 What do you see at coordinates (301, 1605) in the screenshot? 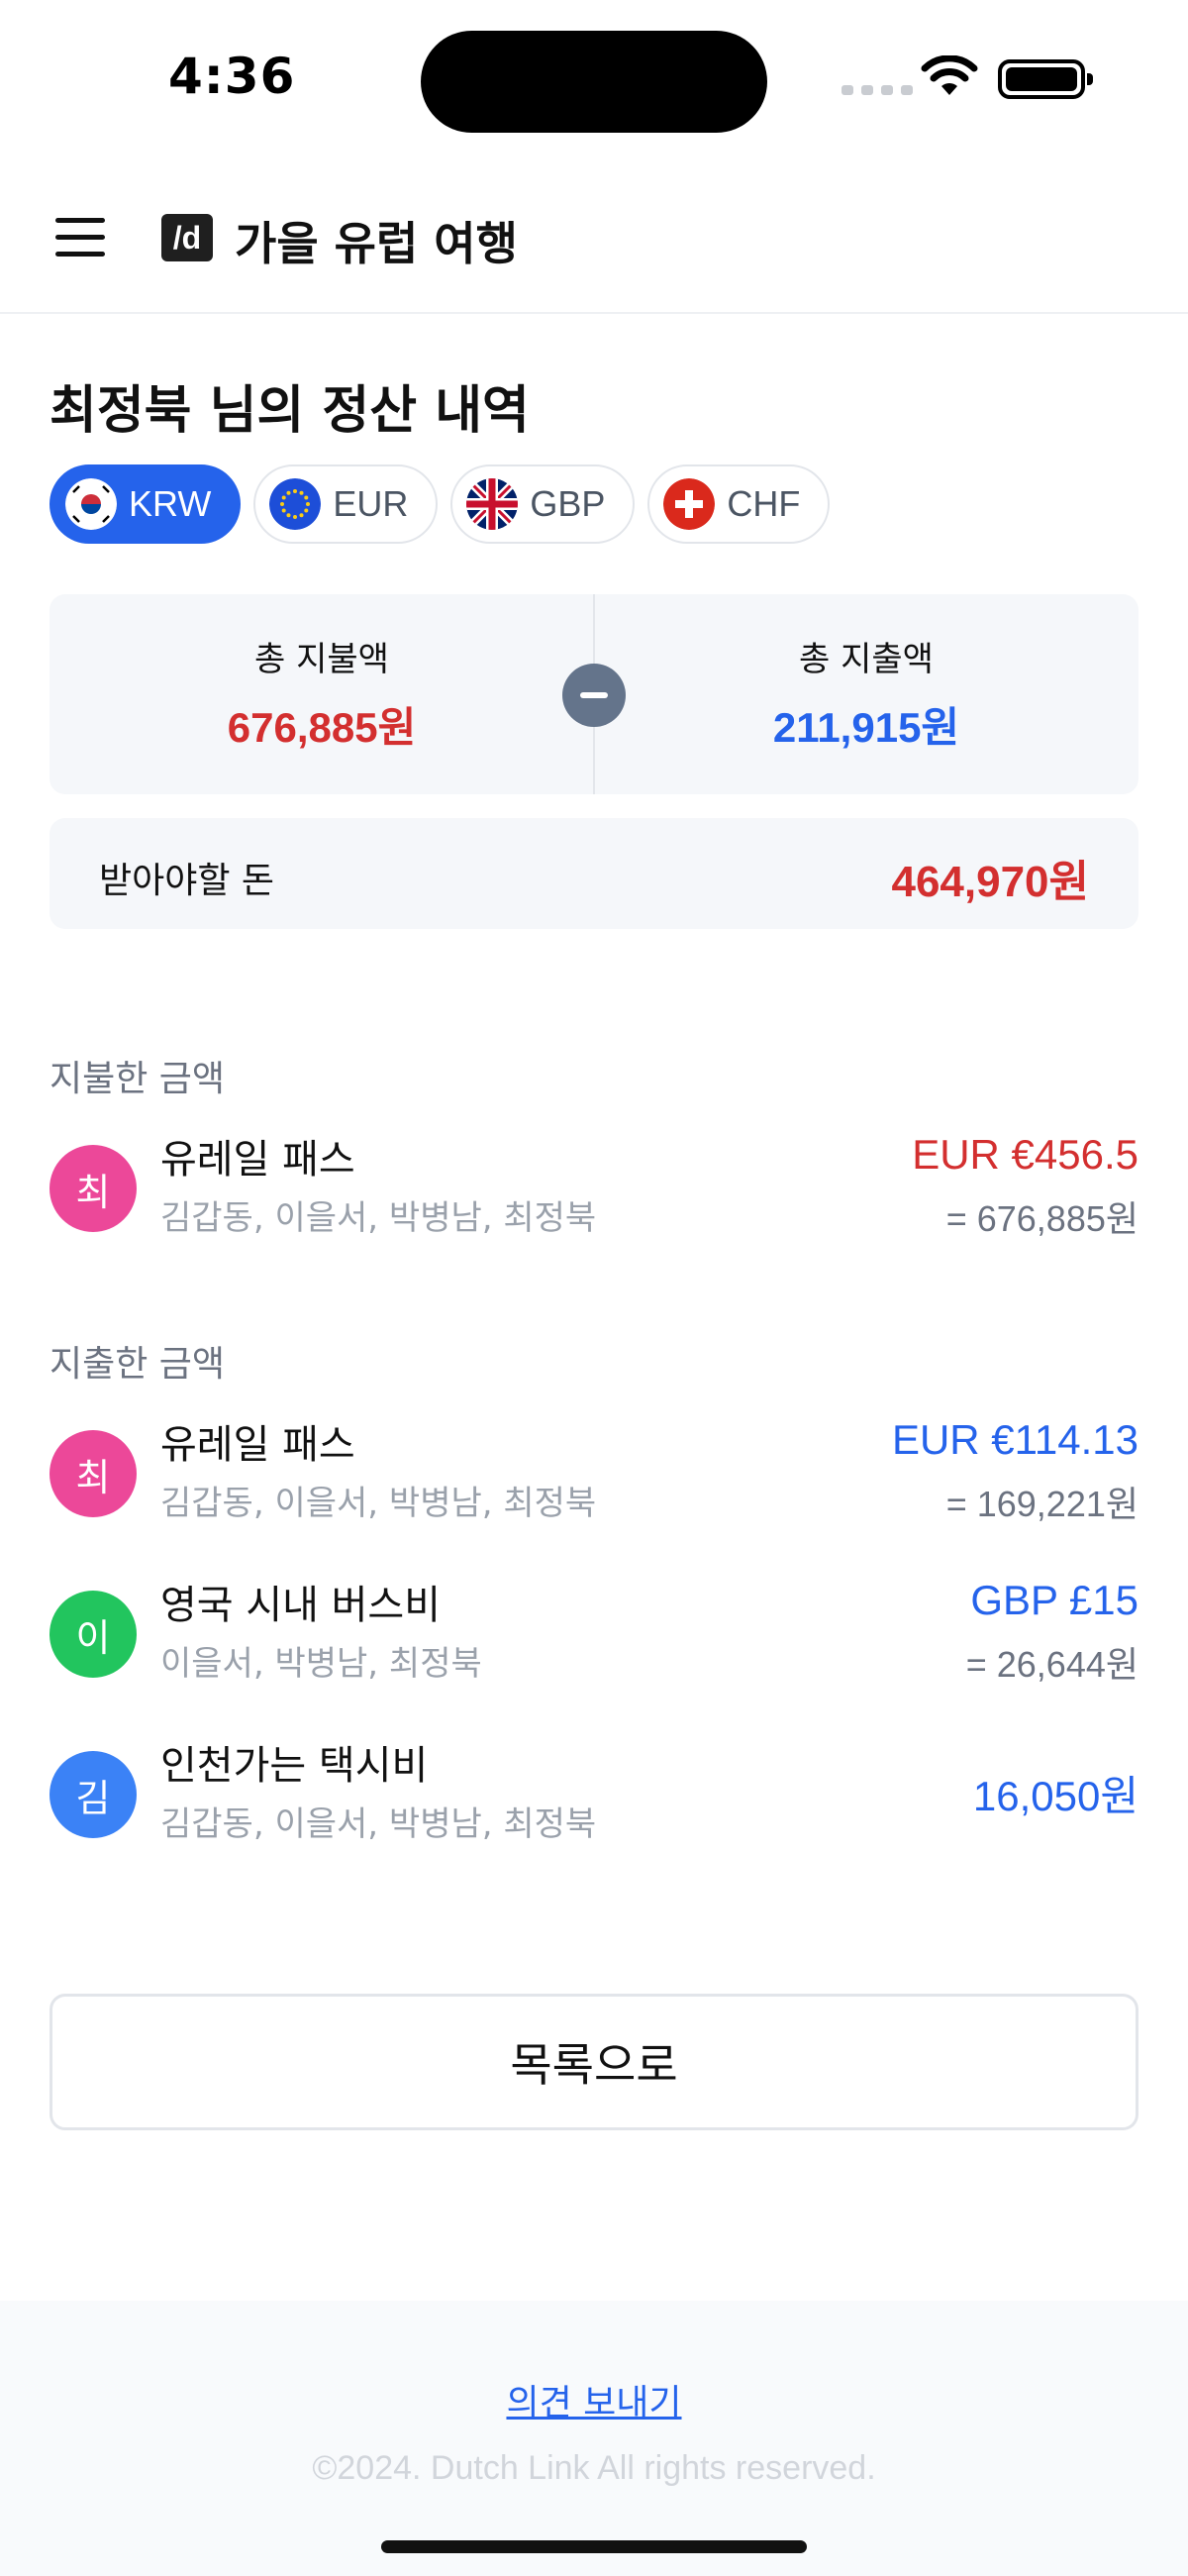
I see `expense-title: 영국 시내 버스비` at bounding box center [301, 1605].